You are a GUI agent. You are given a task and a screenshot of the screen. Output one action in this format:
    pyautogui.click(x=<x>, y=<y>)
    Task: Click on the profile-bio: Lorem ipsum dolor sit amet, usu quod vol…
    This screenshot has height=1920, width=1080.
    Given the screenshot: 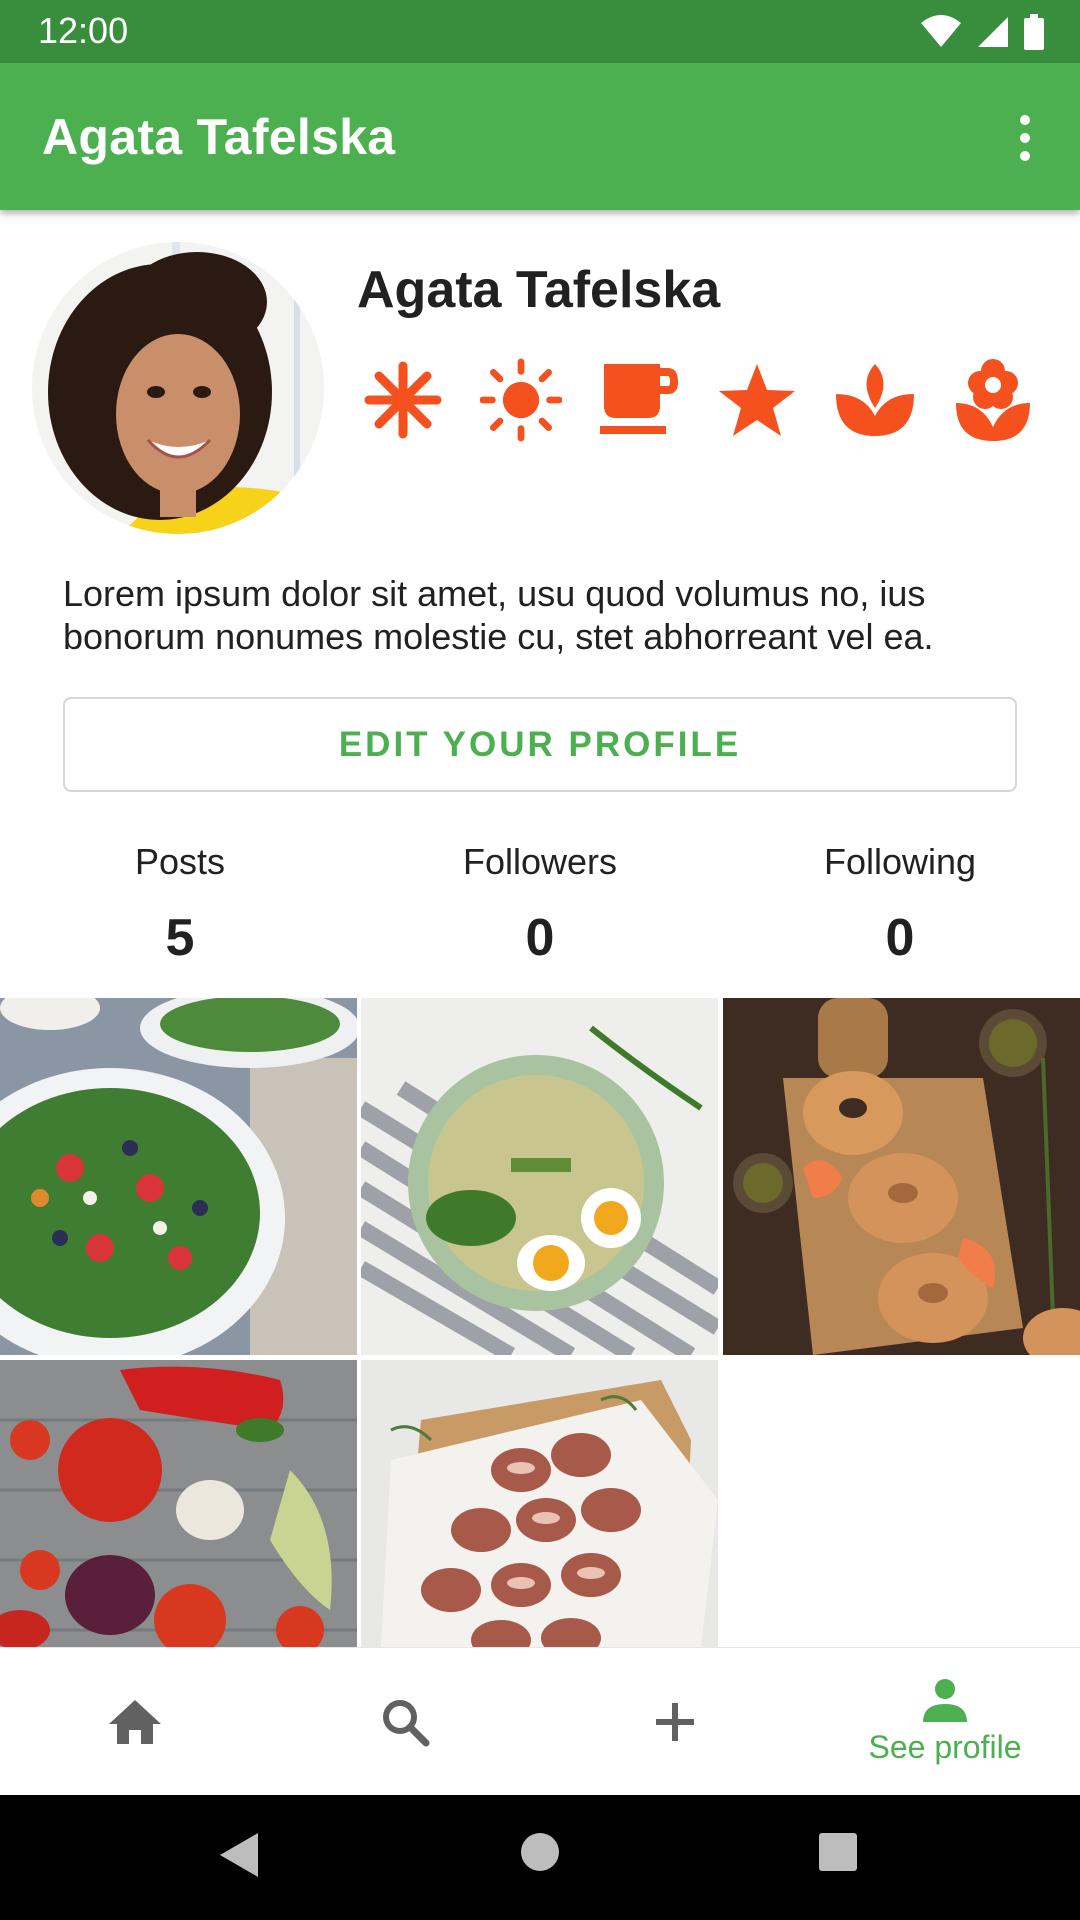 What is the action you would take?
    pyautogui.click(x=498, y=615)
    